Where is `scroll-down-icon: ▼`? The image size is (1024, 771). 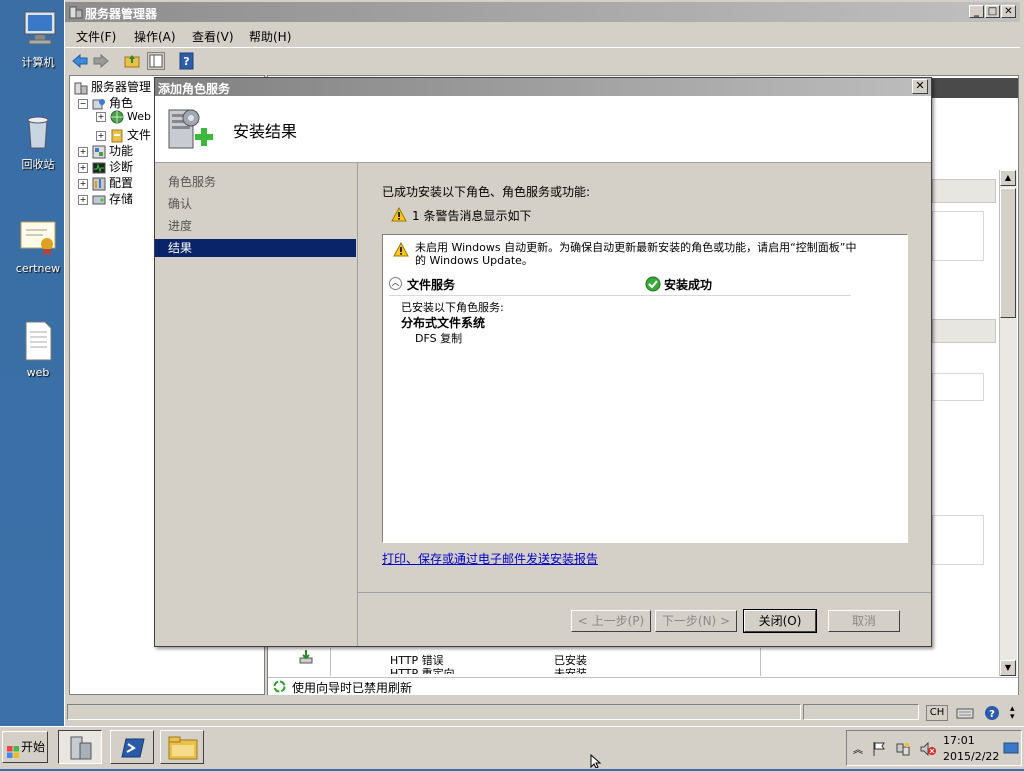
scroll-down-icon: ▼ is located at coordinates (1008, 668).